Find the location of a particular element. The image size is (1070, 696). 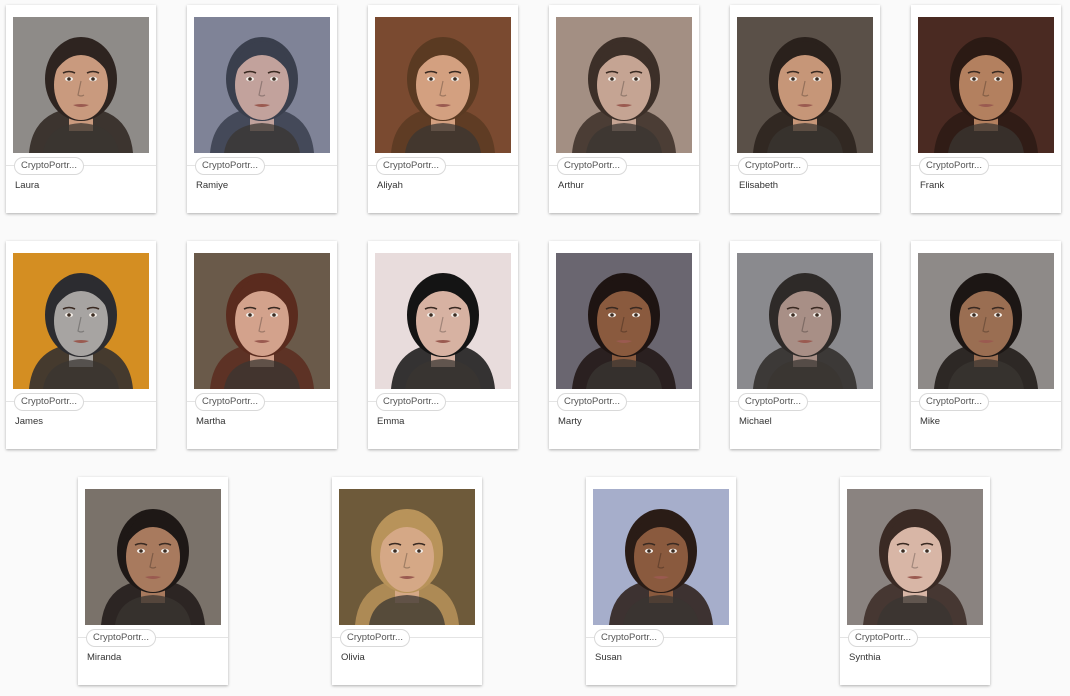

portrait-card: CryptoPortr... Mike is located at coordinates (986, 345).